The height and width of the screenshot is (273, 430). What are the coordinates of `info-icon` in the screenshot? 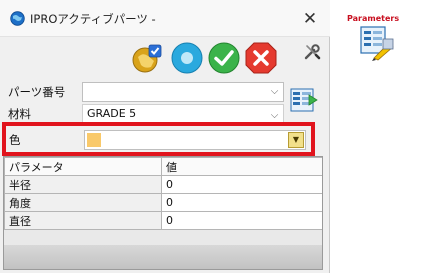 It's located at (187, 58).